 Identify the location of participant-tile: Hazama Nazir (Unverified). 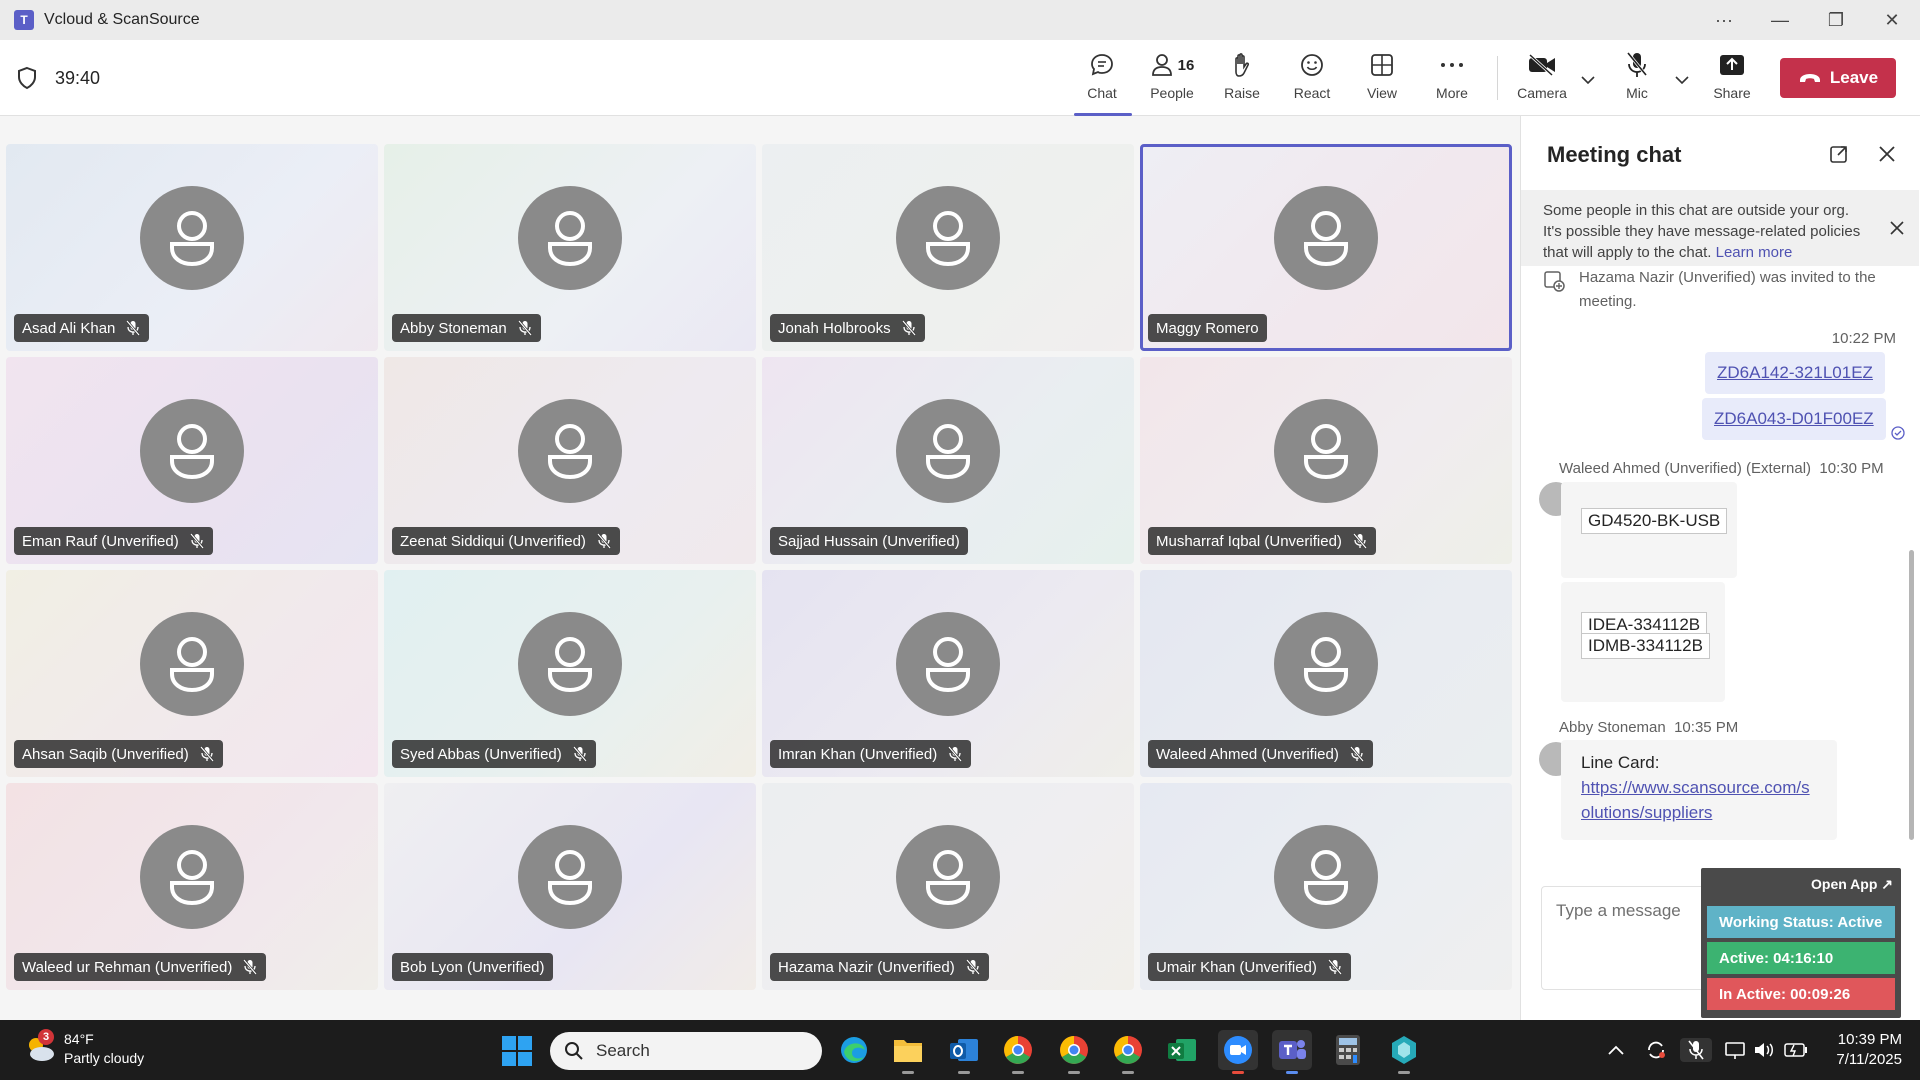
(948, 886).